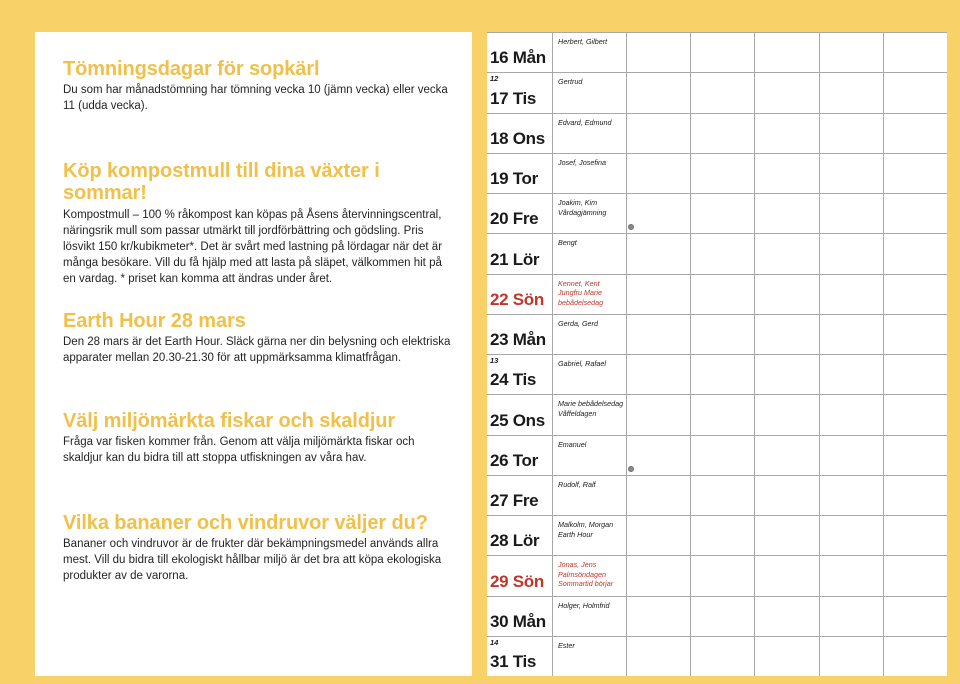 The image size is (960, 684). I want to click on calendar-names-cell: Josef, Josefina, so click(590, 173).